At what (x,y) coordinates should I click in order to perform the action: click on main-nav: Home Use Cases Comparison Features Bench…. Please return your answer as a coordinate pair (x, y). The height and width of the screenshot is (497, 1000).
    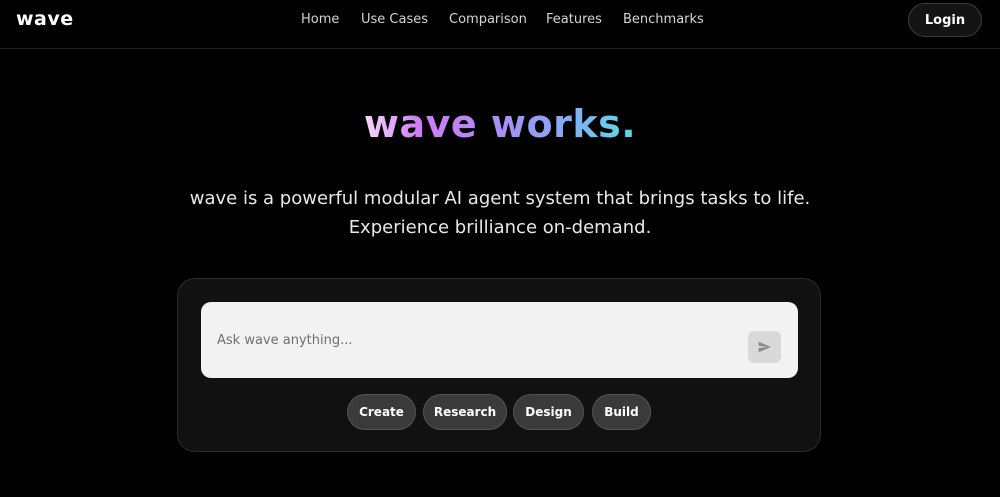
    Looking at the image, I should click on (500, 21).